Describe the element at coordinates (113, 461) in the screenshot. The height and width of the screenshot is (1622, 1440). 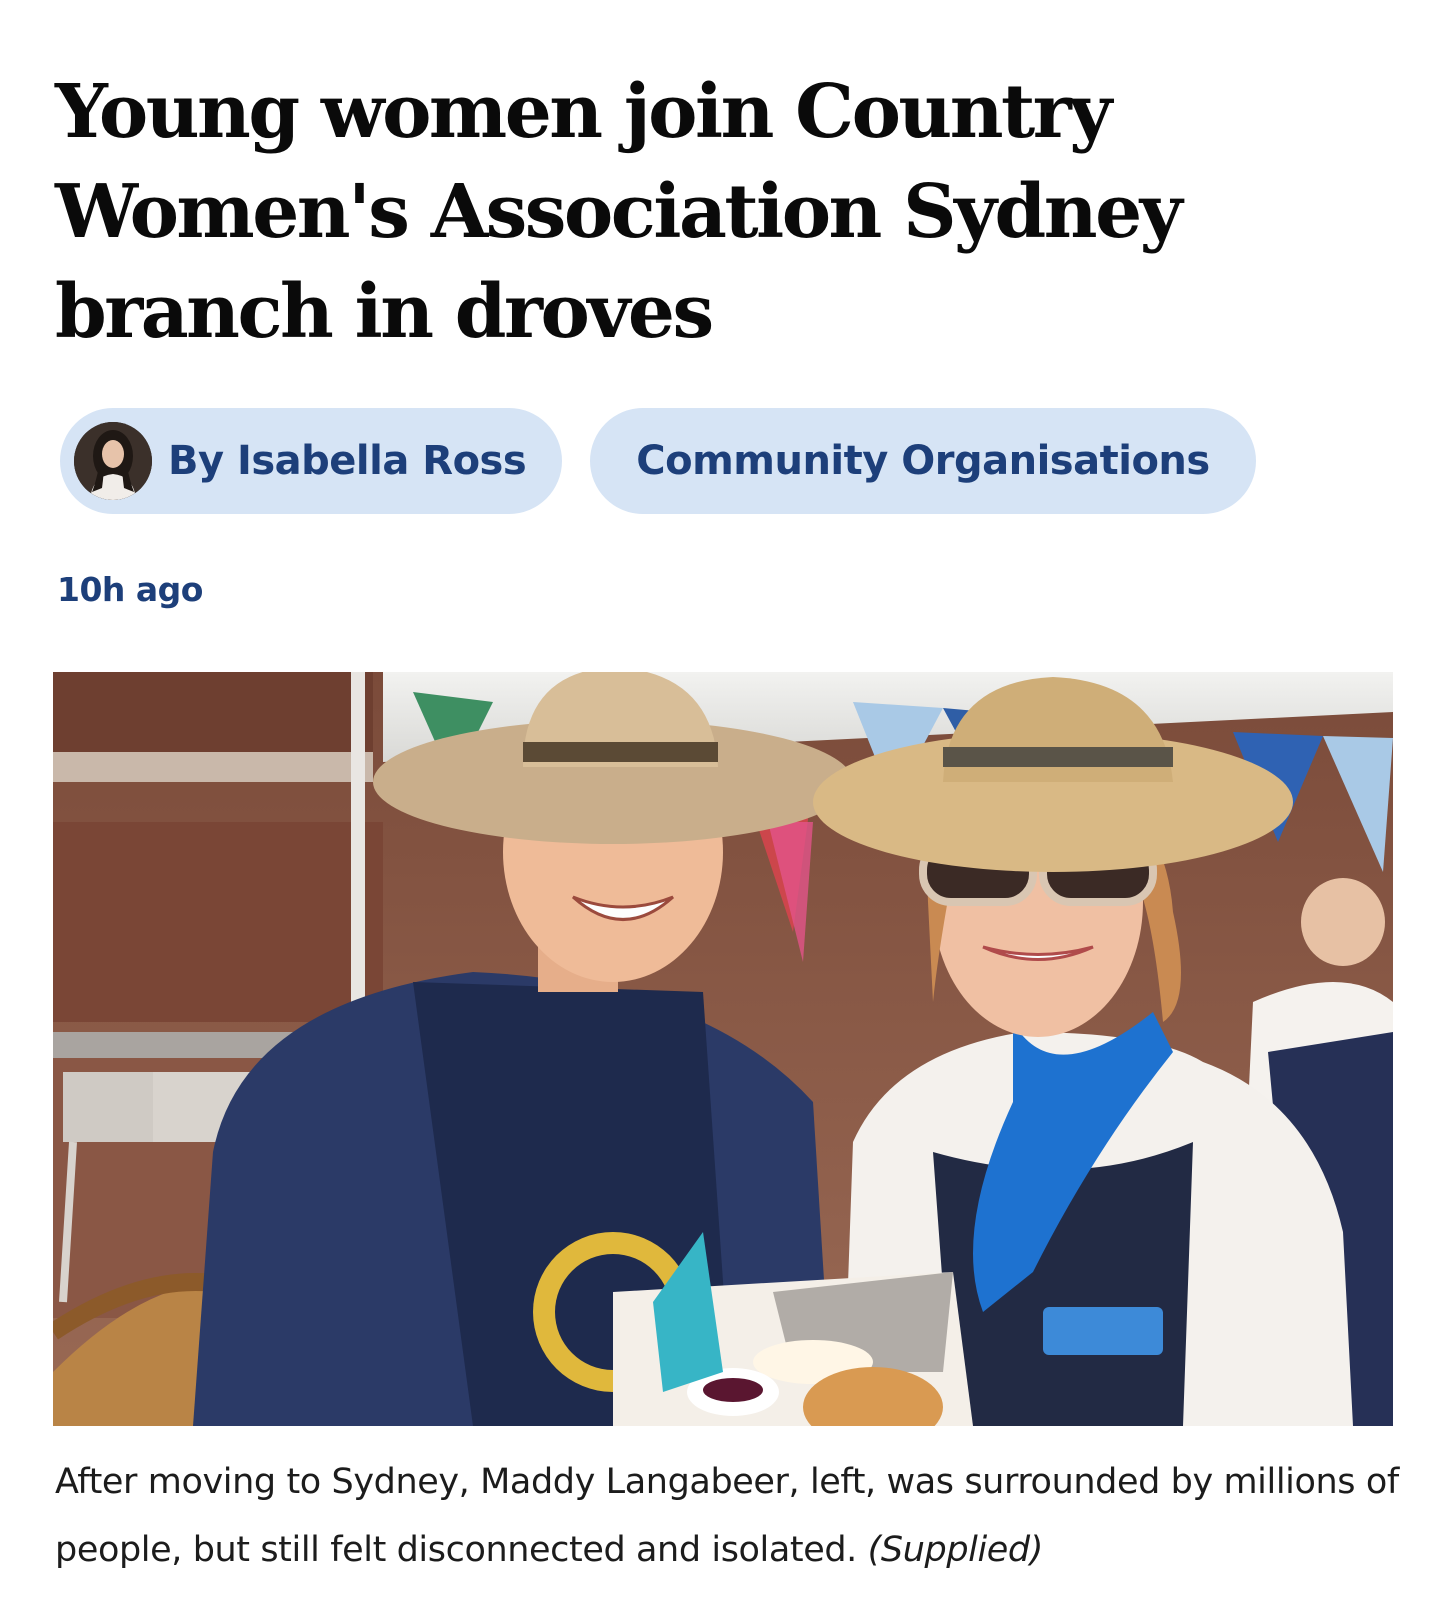
I see `author-avatar` at that location.